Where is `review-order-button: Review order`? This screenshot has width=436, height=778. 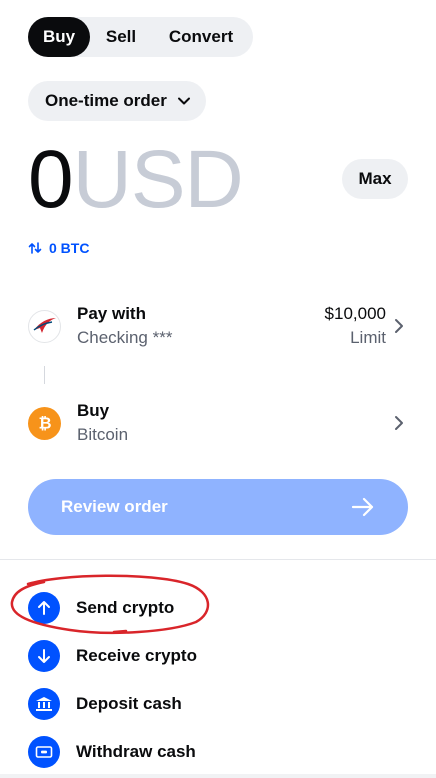
review-order-button: Review order is located at coordinates (218, 507).